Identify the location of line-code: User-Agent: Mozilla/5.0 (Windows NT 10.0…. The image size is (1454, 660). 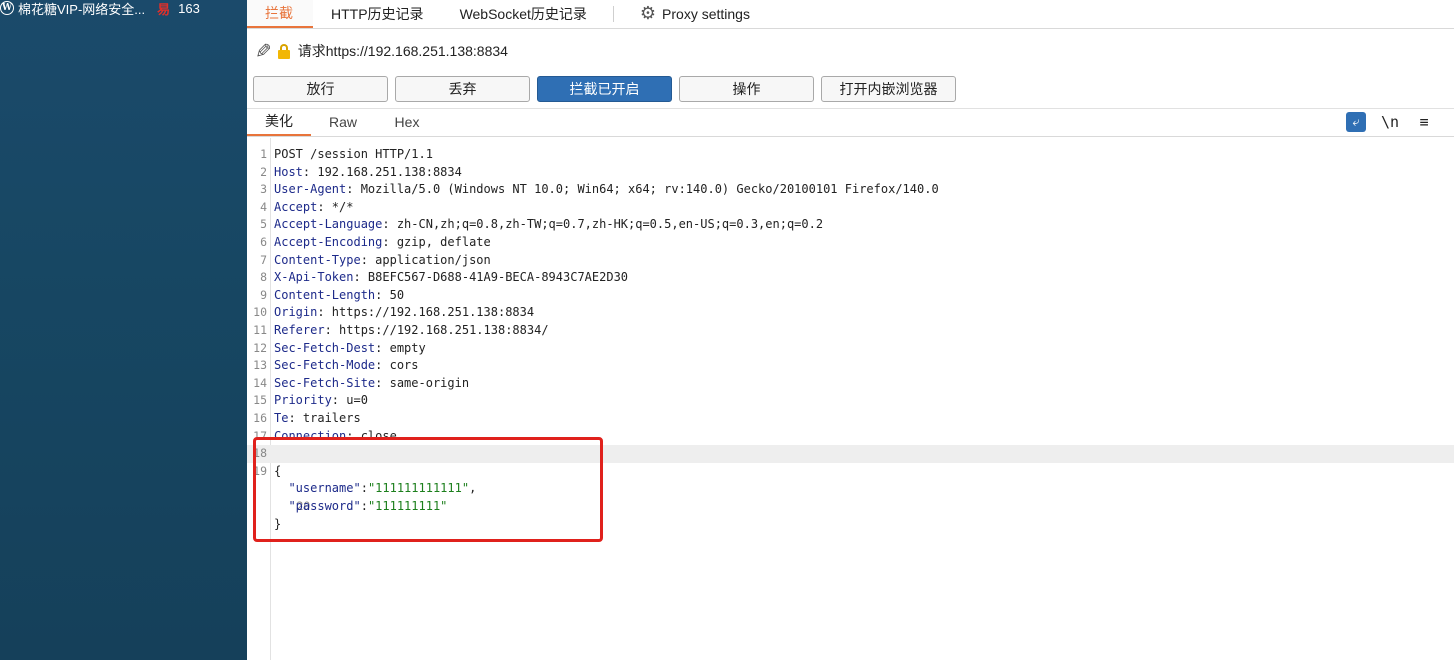
(606, 189).